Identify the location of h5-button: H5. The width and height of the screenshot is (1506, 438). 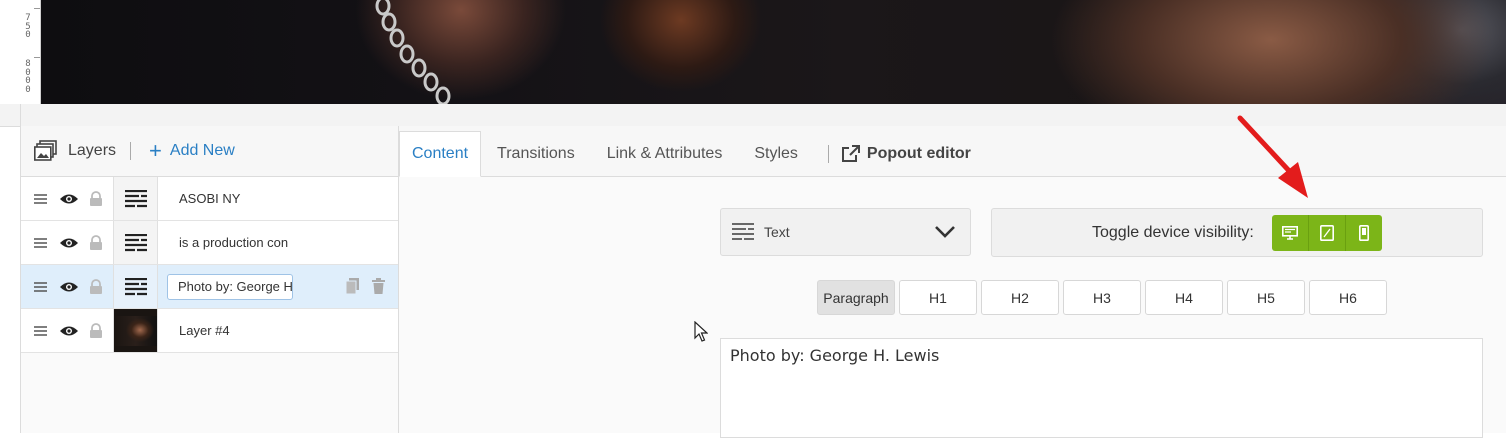
(1266, 297).